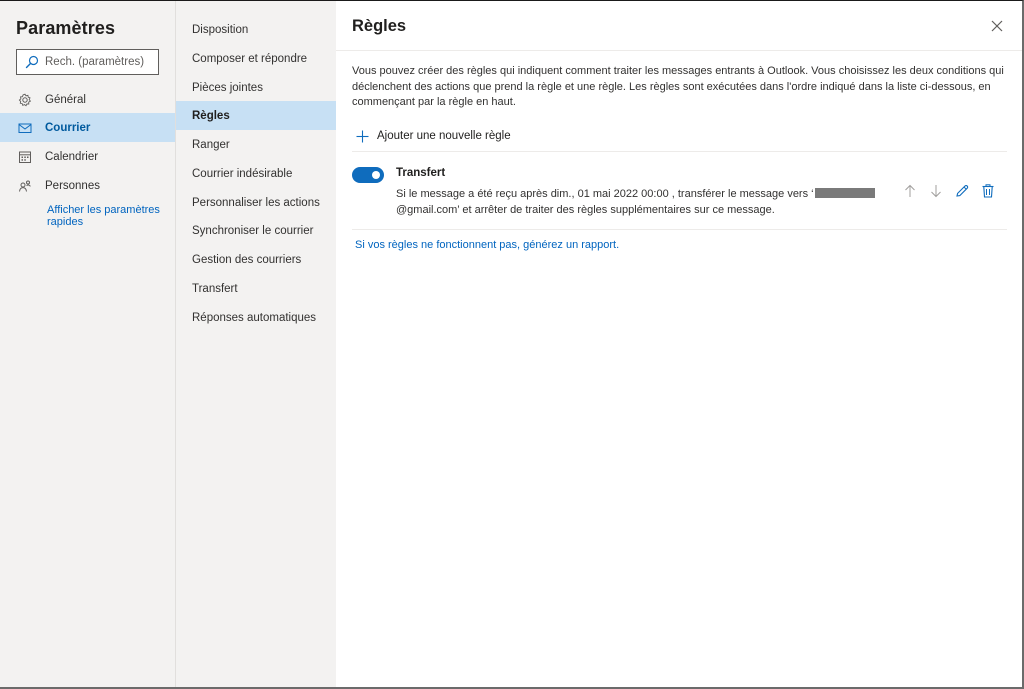  Describe the element at coordinates (256, 173) in the screenshot. I see `subnav-item-junk: Courrier indésirable` at that location.